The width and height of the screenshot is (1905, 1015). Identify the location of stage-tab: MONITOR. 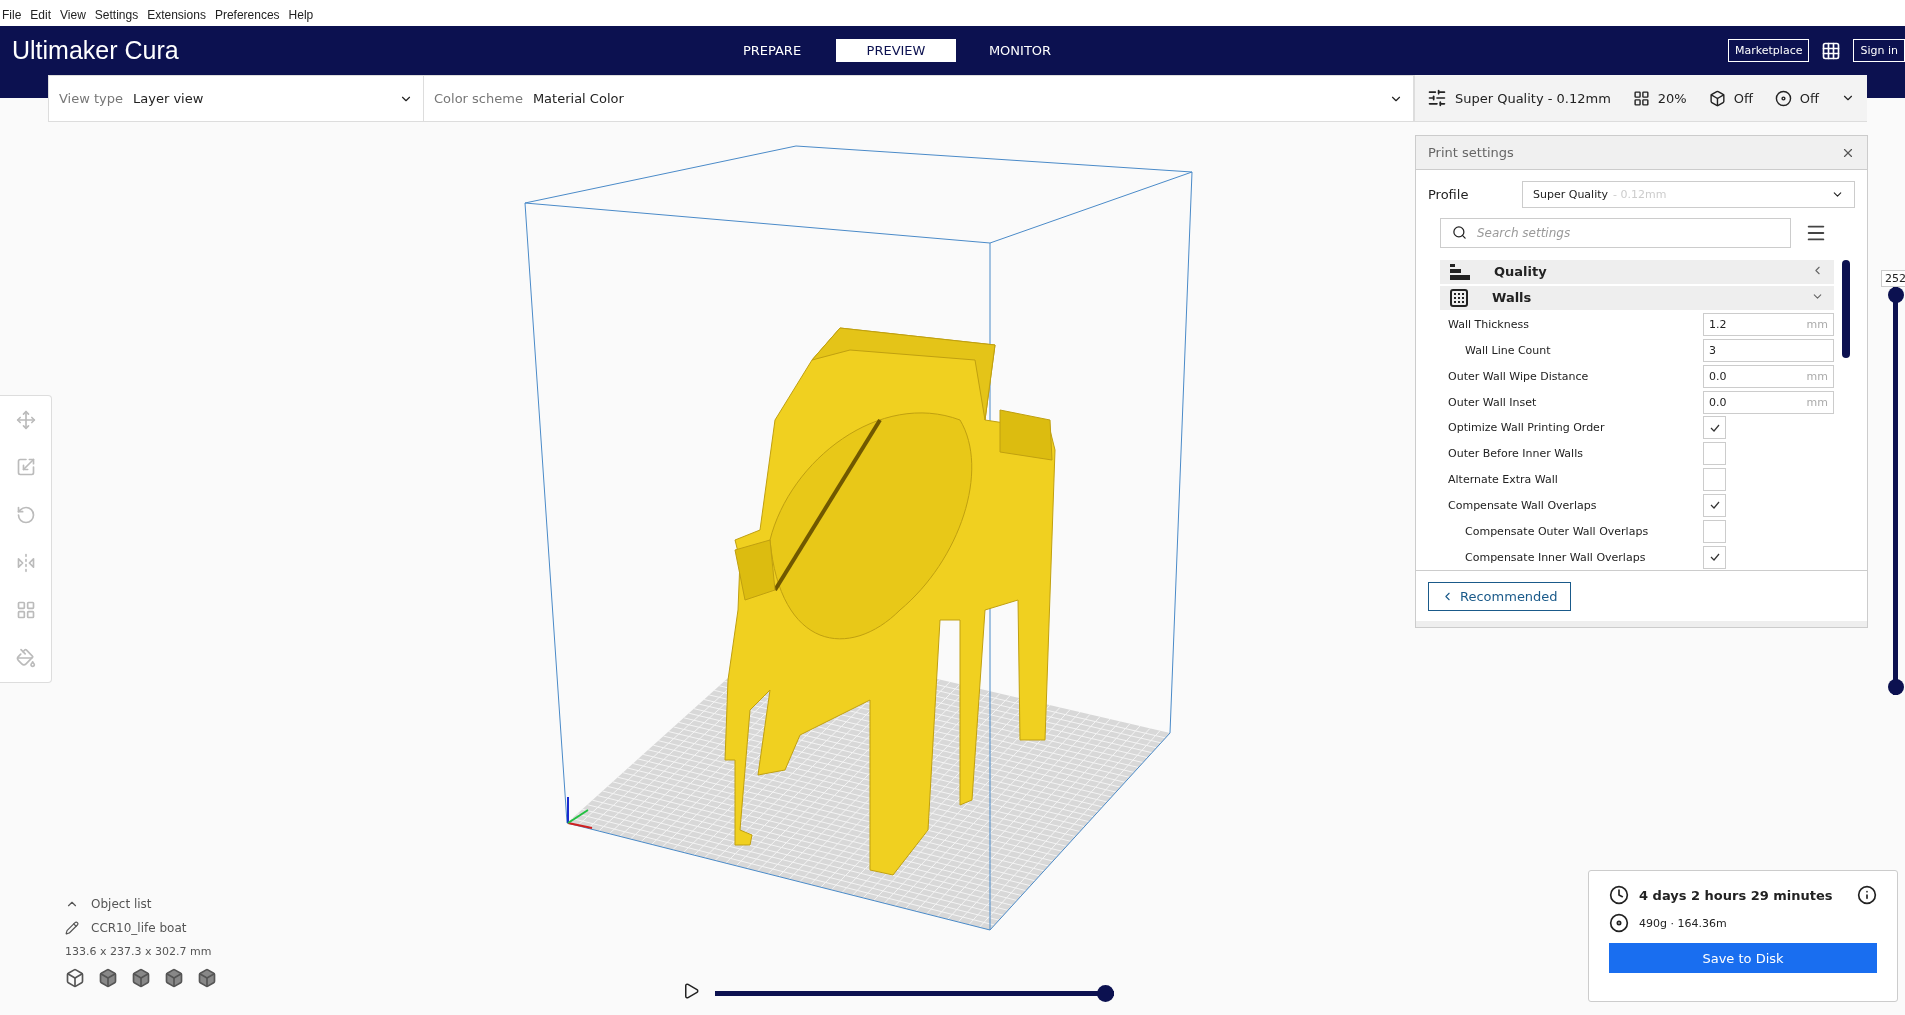
(1020, 50).